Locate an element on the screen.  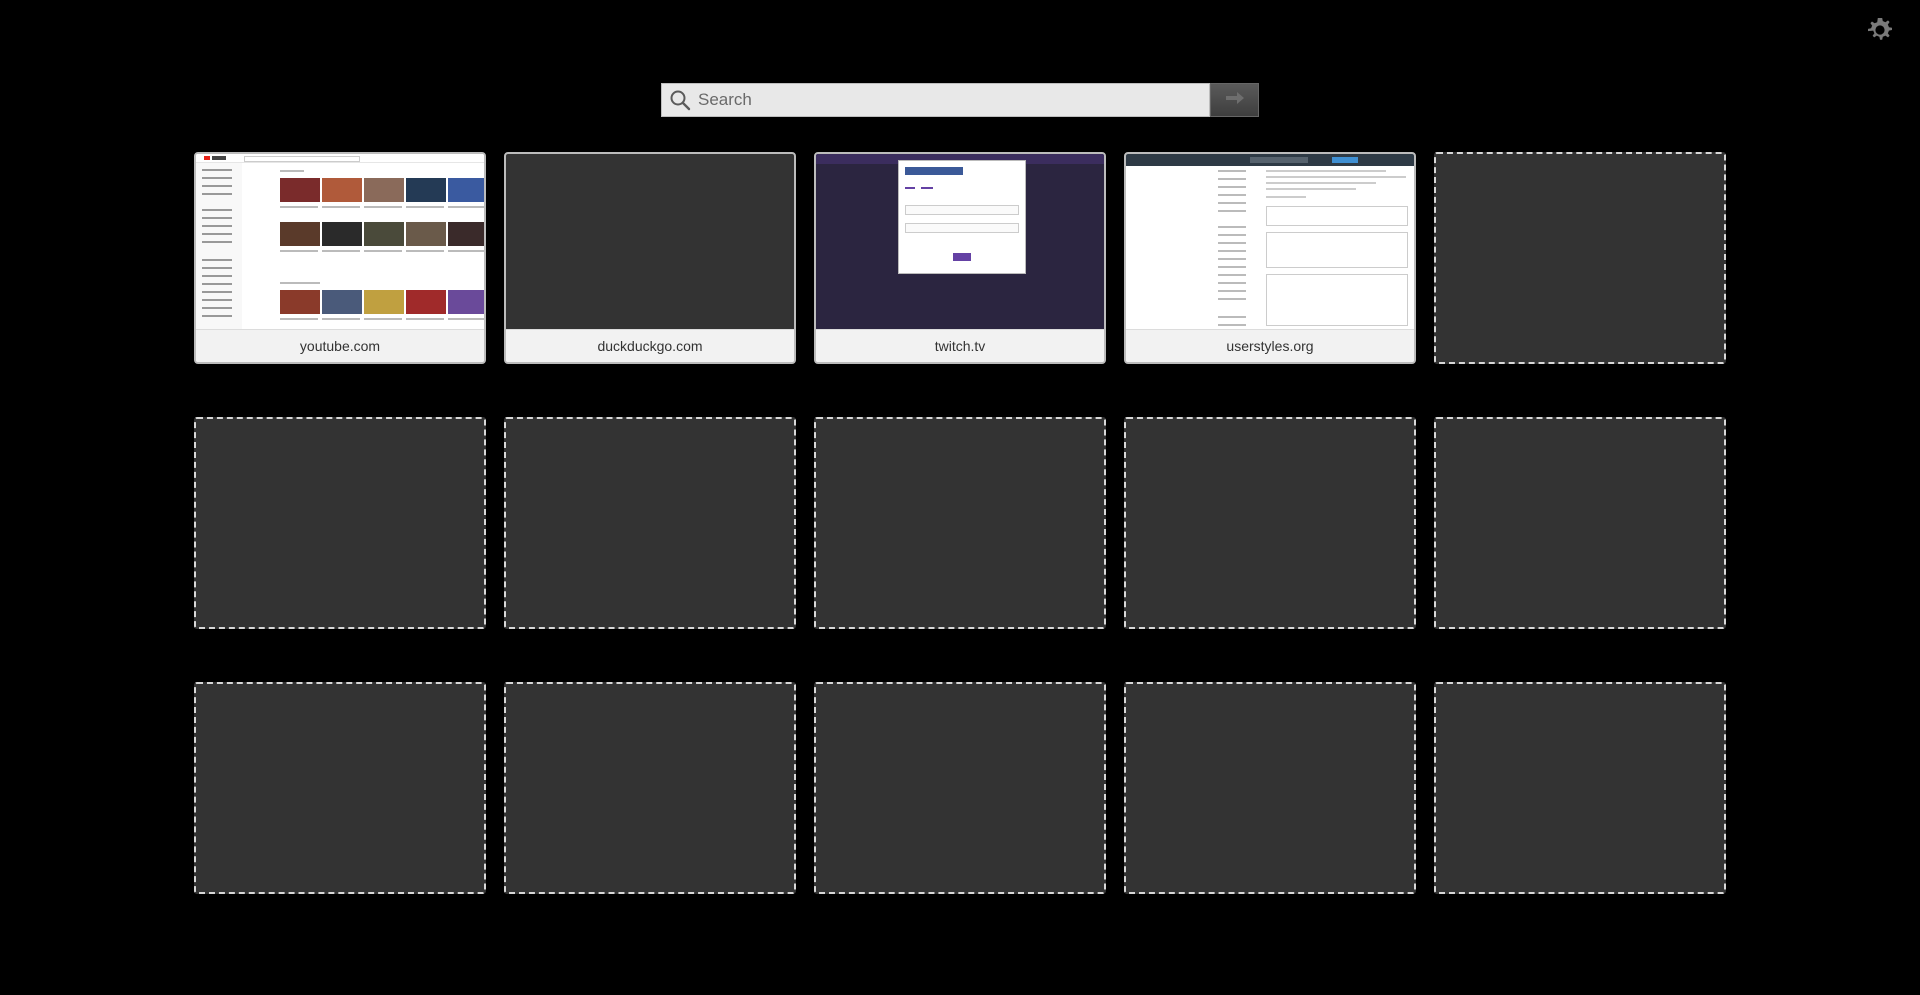
search-submit-button is located at coordinates (1234, 100).